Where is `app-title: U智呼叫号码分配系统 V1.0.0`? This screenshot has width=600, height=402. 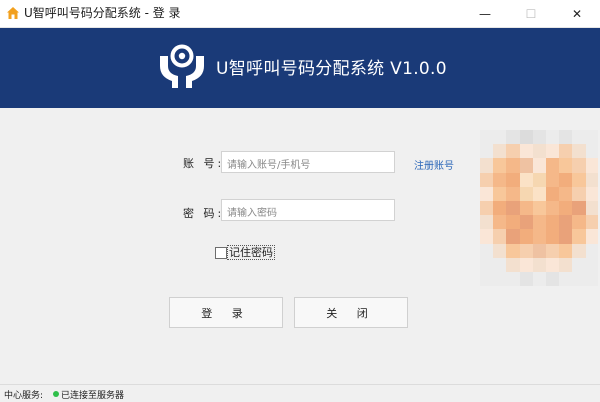
app-title: U智呼叫号码分配系统 V1.0.0 is located at coordinates (331, 69).